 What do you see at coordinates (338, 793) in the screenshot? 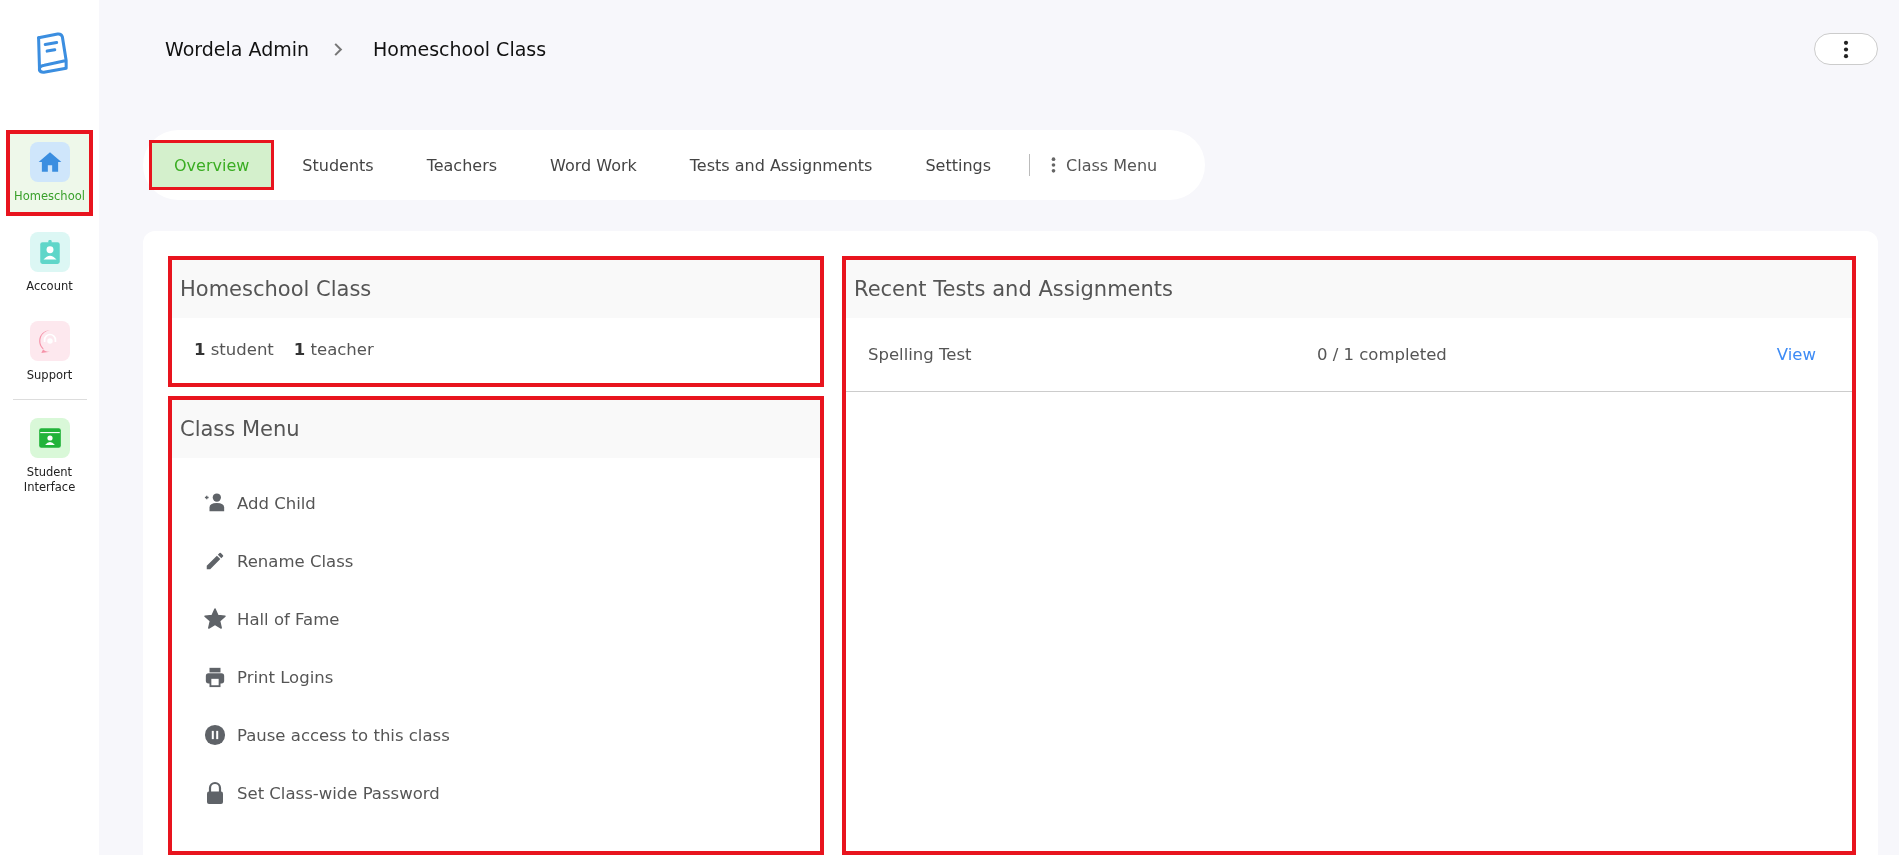
I see `menu-link: Set Class-wide Password` at bounding box center [338, 793].